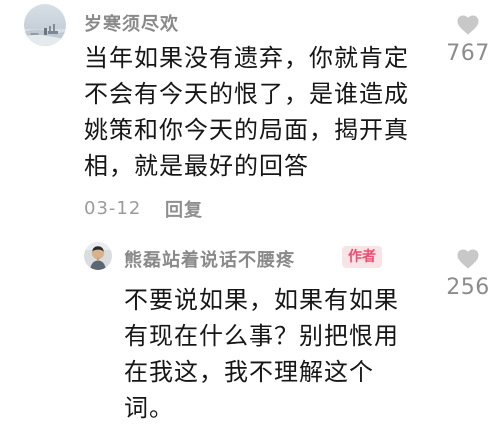 The width and height of the screenshot is (500, 426). What do you see at coordinates (468, 40) in the screenshot?
I see `main-like-group: 767` at bounding box center [468, 40].